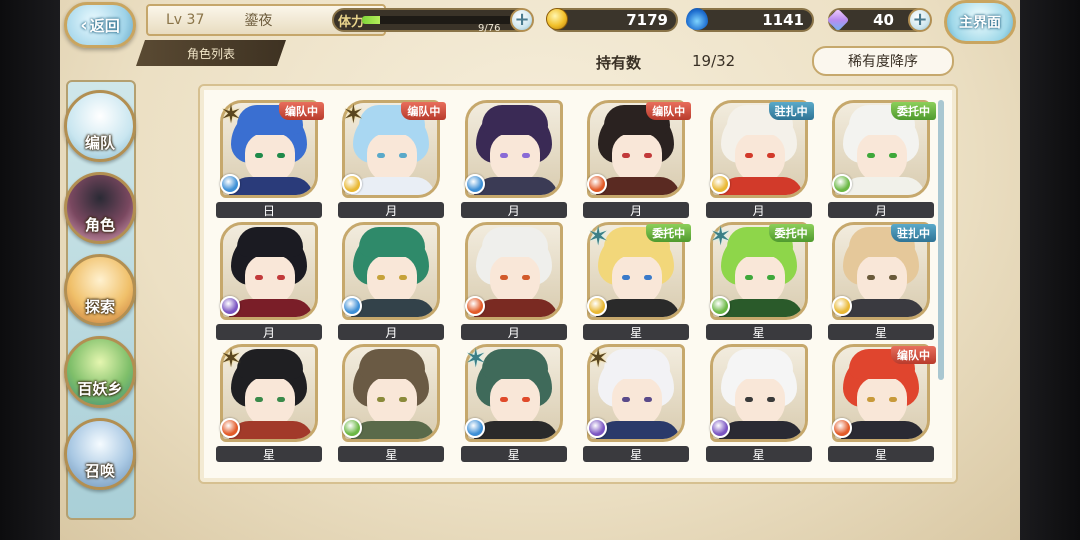 This screenshot has width=1080, height=540. What do you see at coordinates (100, 372) in the screenshot?
I see `nav-village: 百妖乡` at bounding box center [100, 372].